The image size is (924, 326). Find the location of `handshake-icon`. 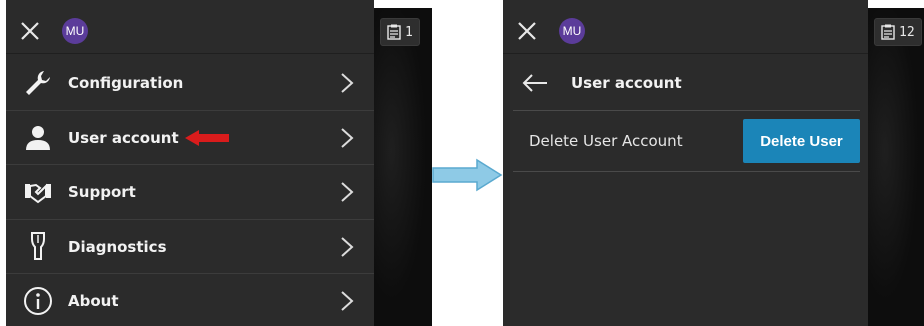

handshake-icon is located at coordinates (38, 192).